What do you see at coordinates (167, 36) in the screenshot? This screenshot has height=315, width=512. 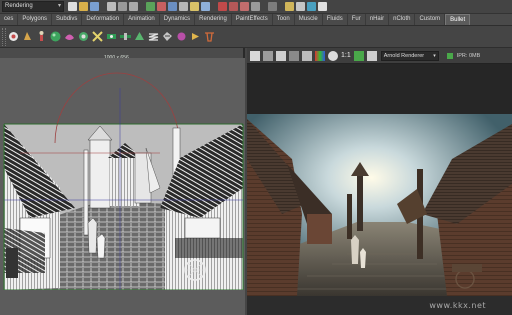 I see `fracture-icon` at bounding box center [167, 36].